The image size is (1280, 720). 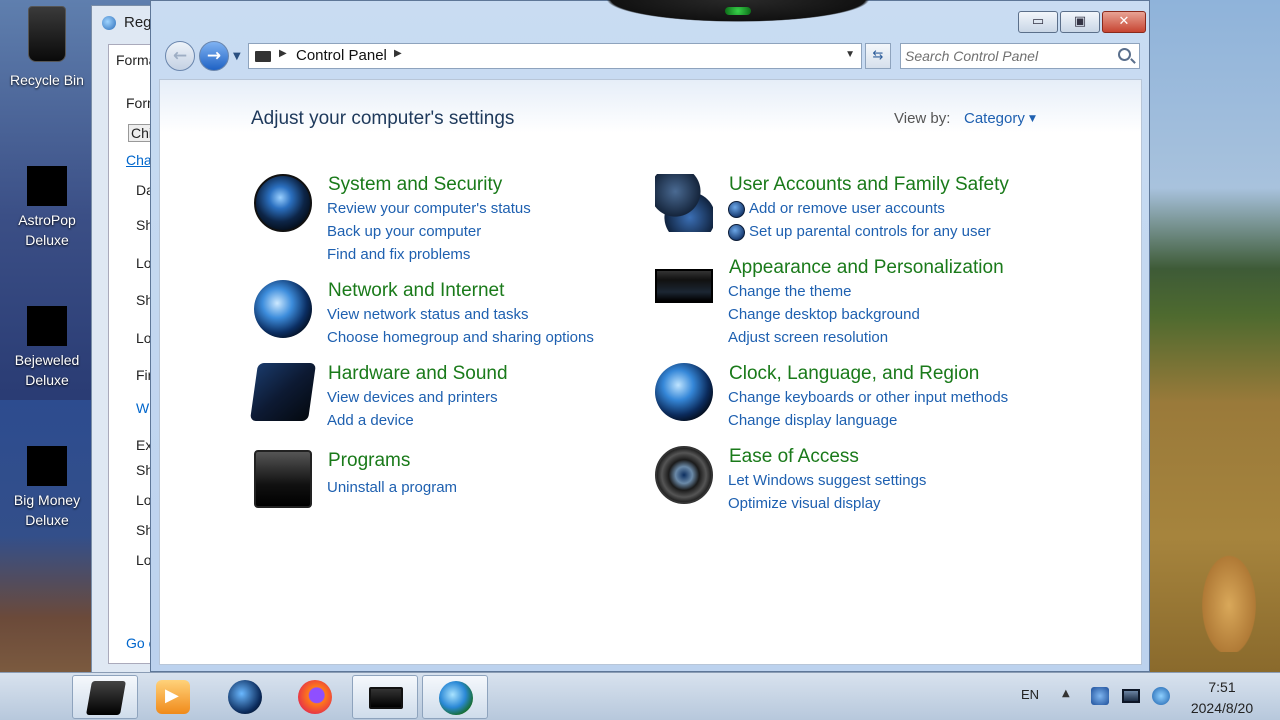 What do you see at coordinates (794, 457) in the screenshot?
I see `category-title: Ease of Access` at bounding box center [794, 457].